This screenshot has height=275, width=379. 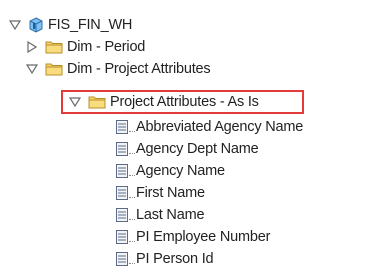 I want to click on tree-node-label: FIS_FIN_WH, so click(x=90, y=25).